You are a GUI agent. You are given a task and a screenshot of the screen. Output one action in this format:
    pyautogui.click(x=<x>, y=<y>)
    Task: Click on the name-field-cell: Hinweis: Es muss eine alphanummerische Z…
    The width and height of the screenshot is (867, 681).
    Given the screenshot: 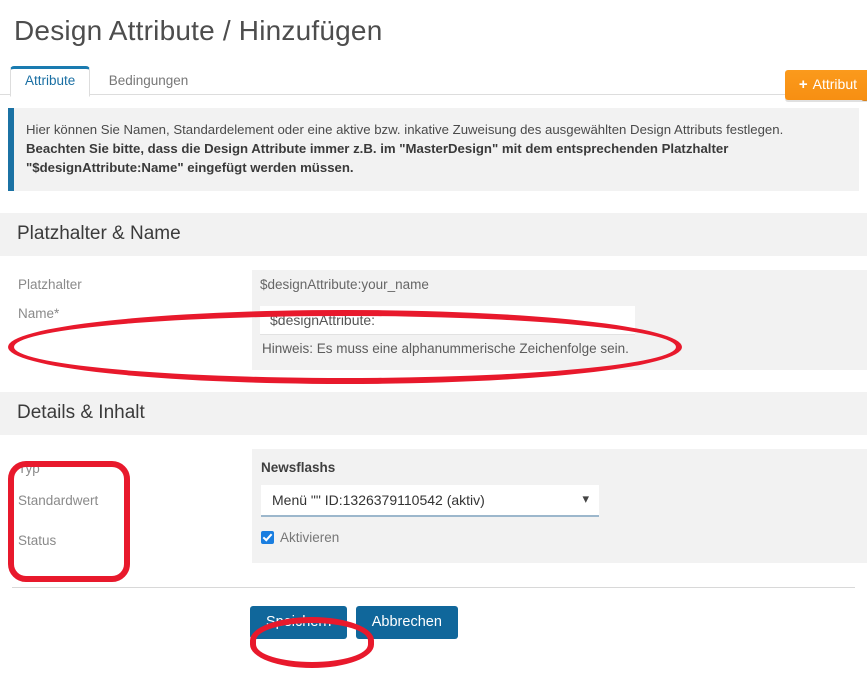 What is the action you would take?
    pyautogui.click(x=559, y=334)
    